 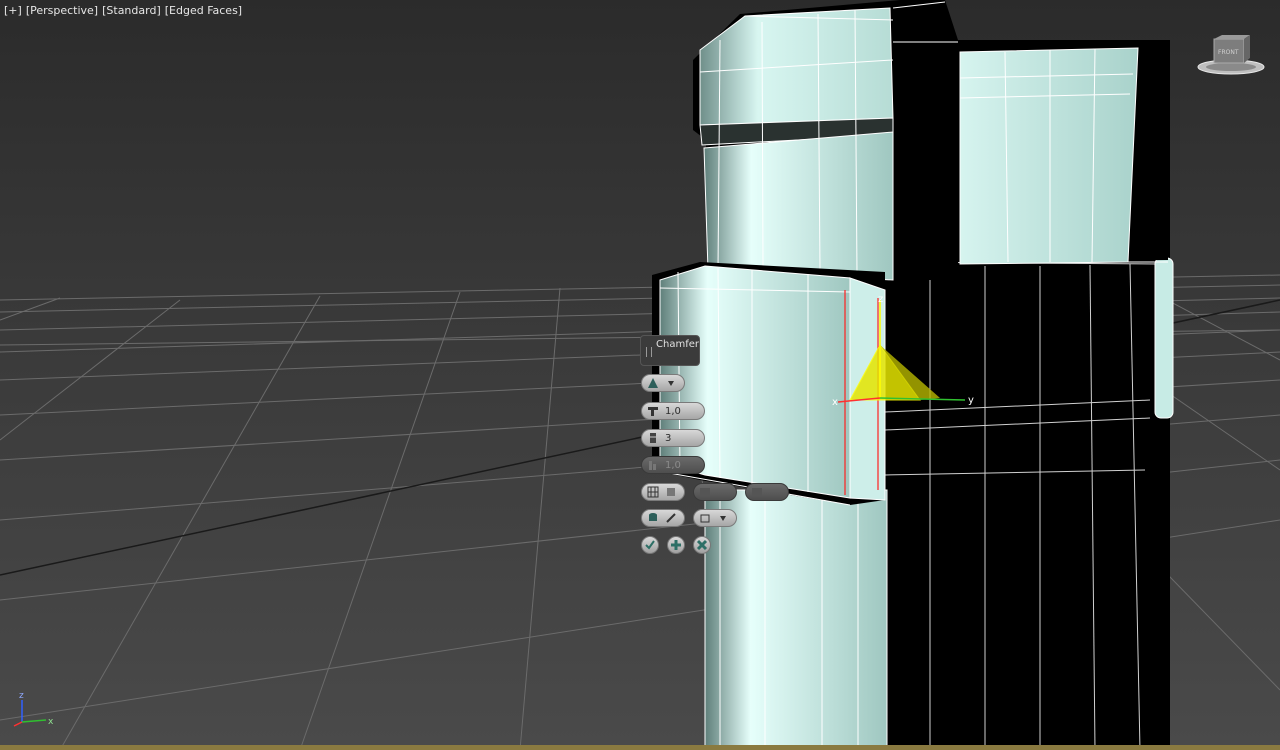 What do you see at coordinates (663, 518) in the screenshot?
I see `smooth-toggle` at bounding box center [663, 518].